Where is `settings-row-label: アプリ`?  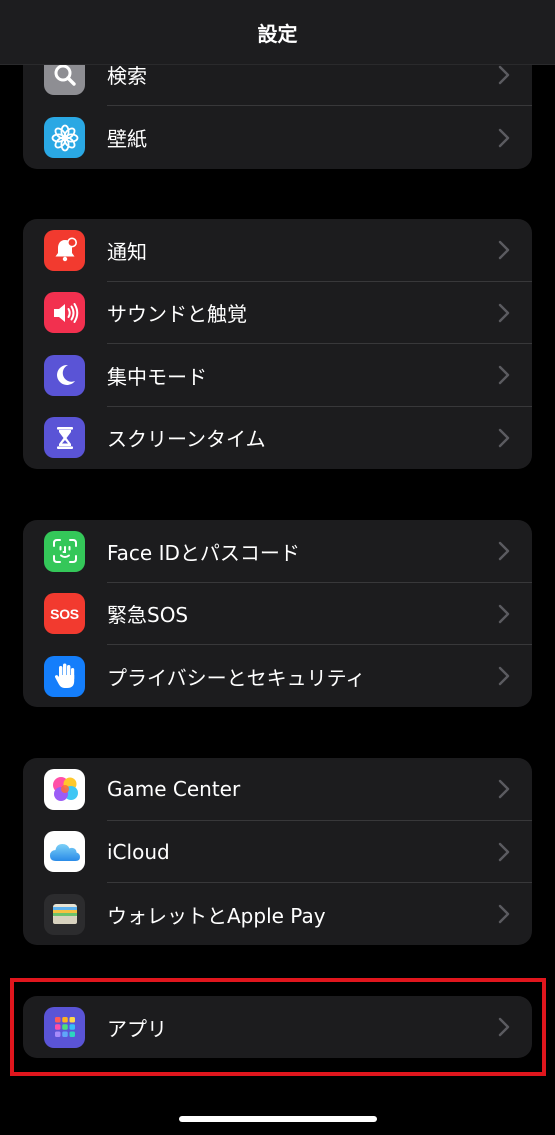 settings-row-label: アプリ is located at coordinates (137, 1028).